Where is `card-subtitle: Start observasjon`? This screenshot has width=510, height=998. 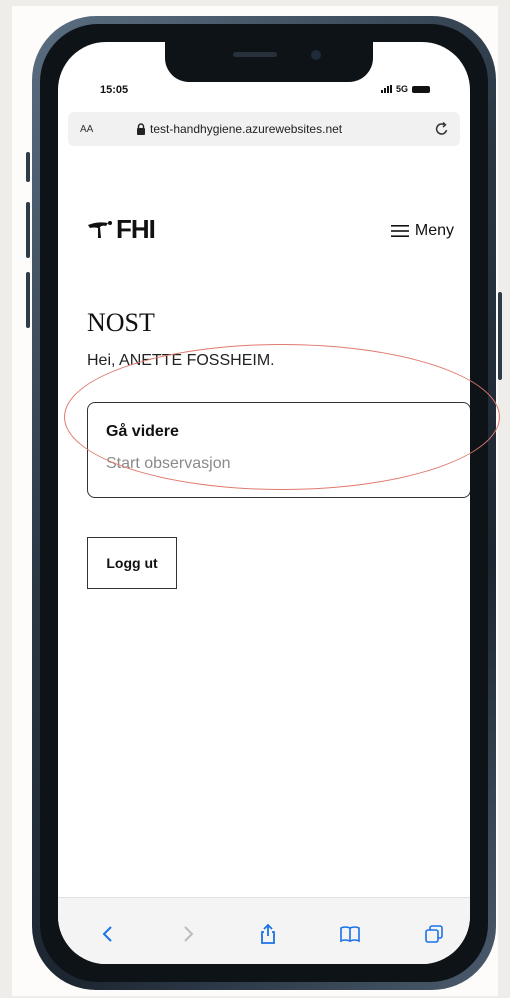 card-subtitle: Start observasjon is located at coordinates (168, 463).